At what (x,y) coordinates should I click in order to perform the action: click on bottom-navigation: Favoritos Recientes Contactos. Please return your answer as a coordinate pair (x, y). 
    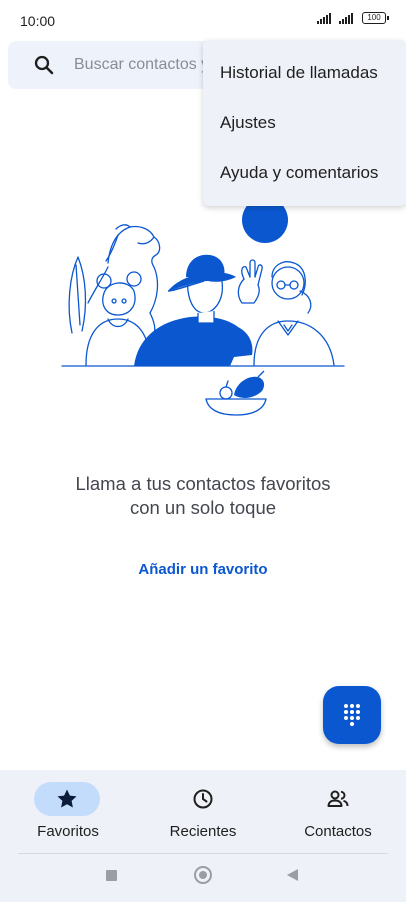
    Looking at the image, I should click on (203, 836).